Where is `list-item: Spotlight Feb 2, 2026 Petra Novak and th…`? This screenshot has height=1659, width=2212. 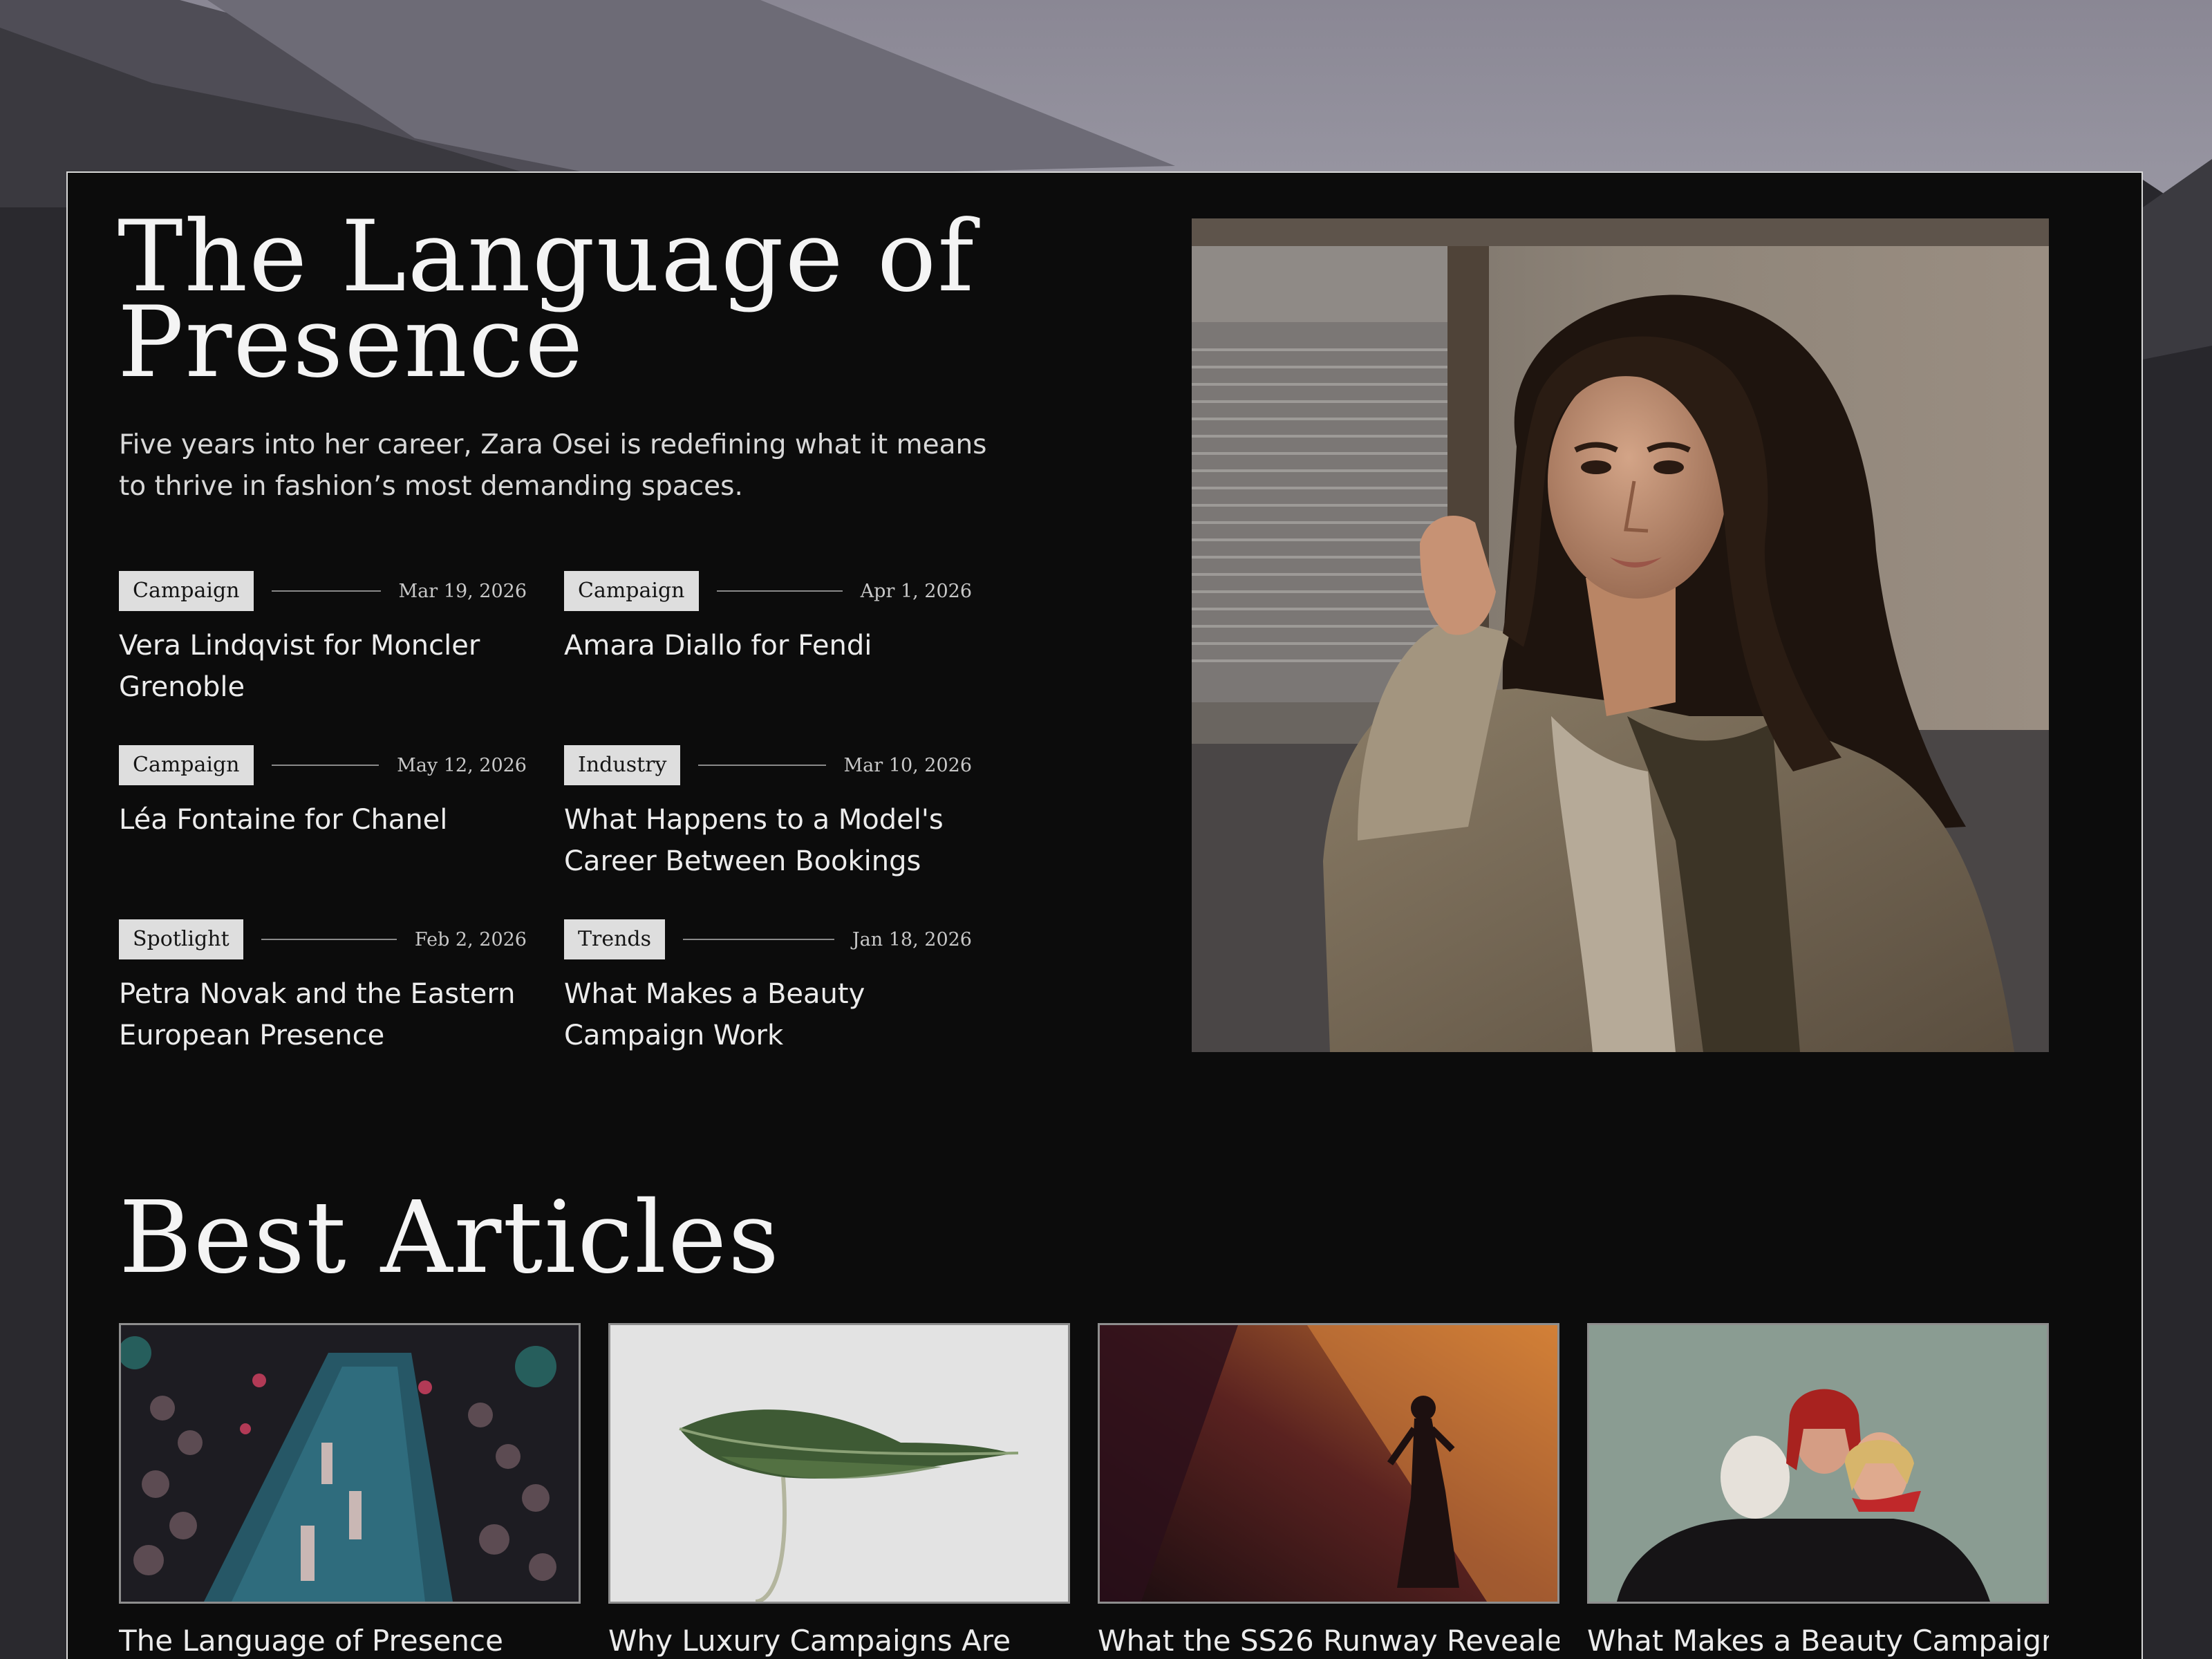
list-item: Spotlight Feb 2, 2026 Petra Novak and th… is located at coordinates (323, 1006).